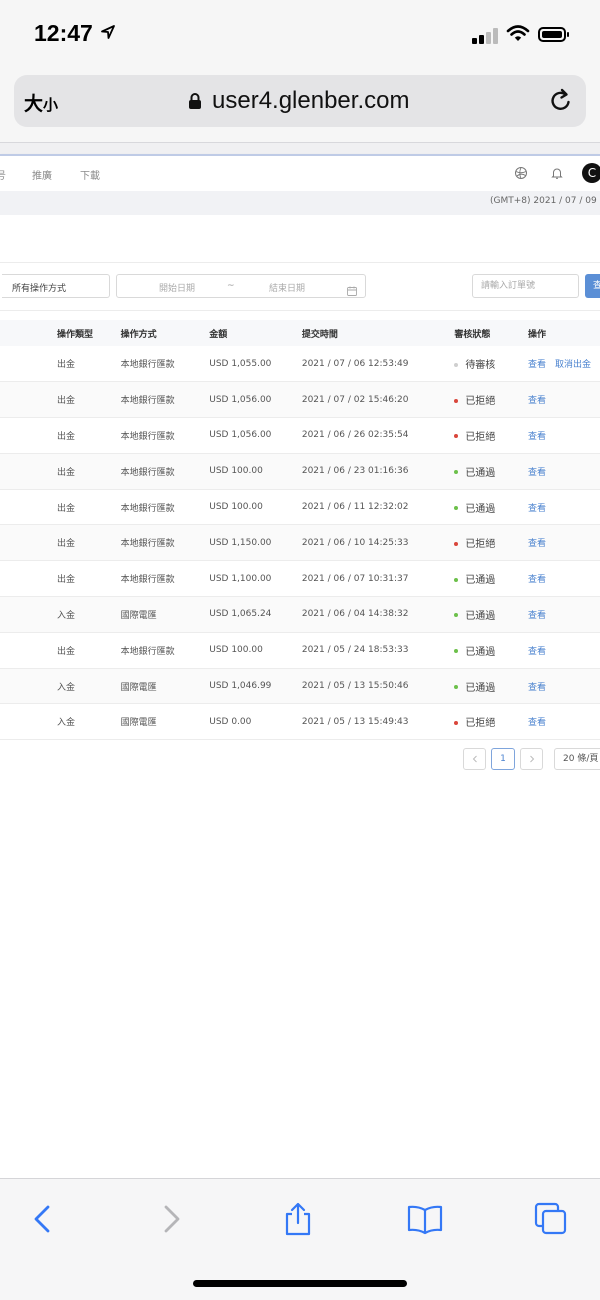 The height and width of the screenshot is (1300, 600). I want to click on globe-icon, so click(521, 172).